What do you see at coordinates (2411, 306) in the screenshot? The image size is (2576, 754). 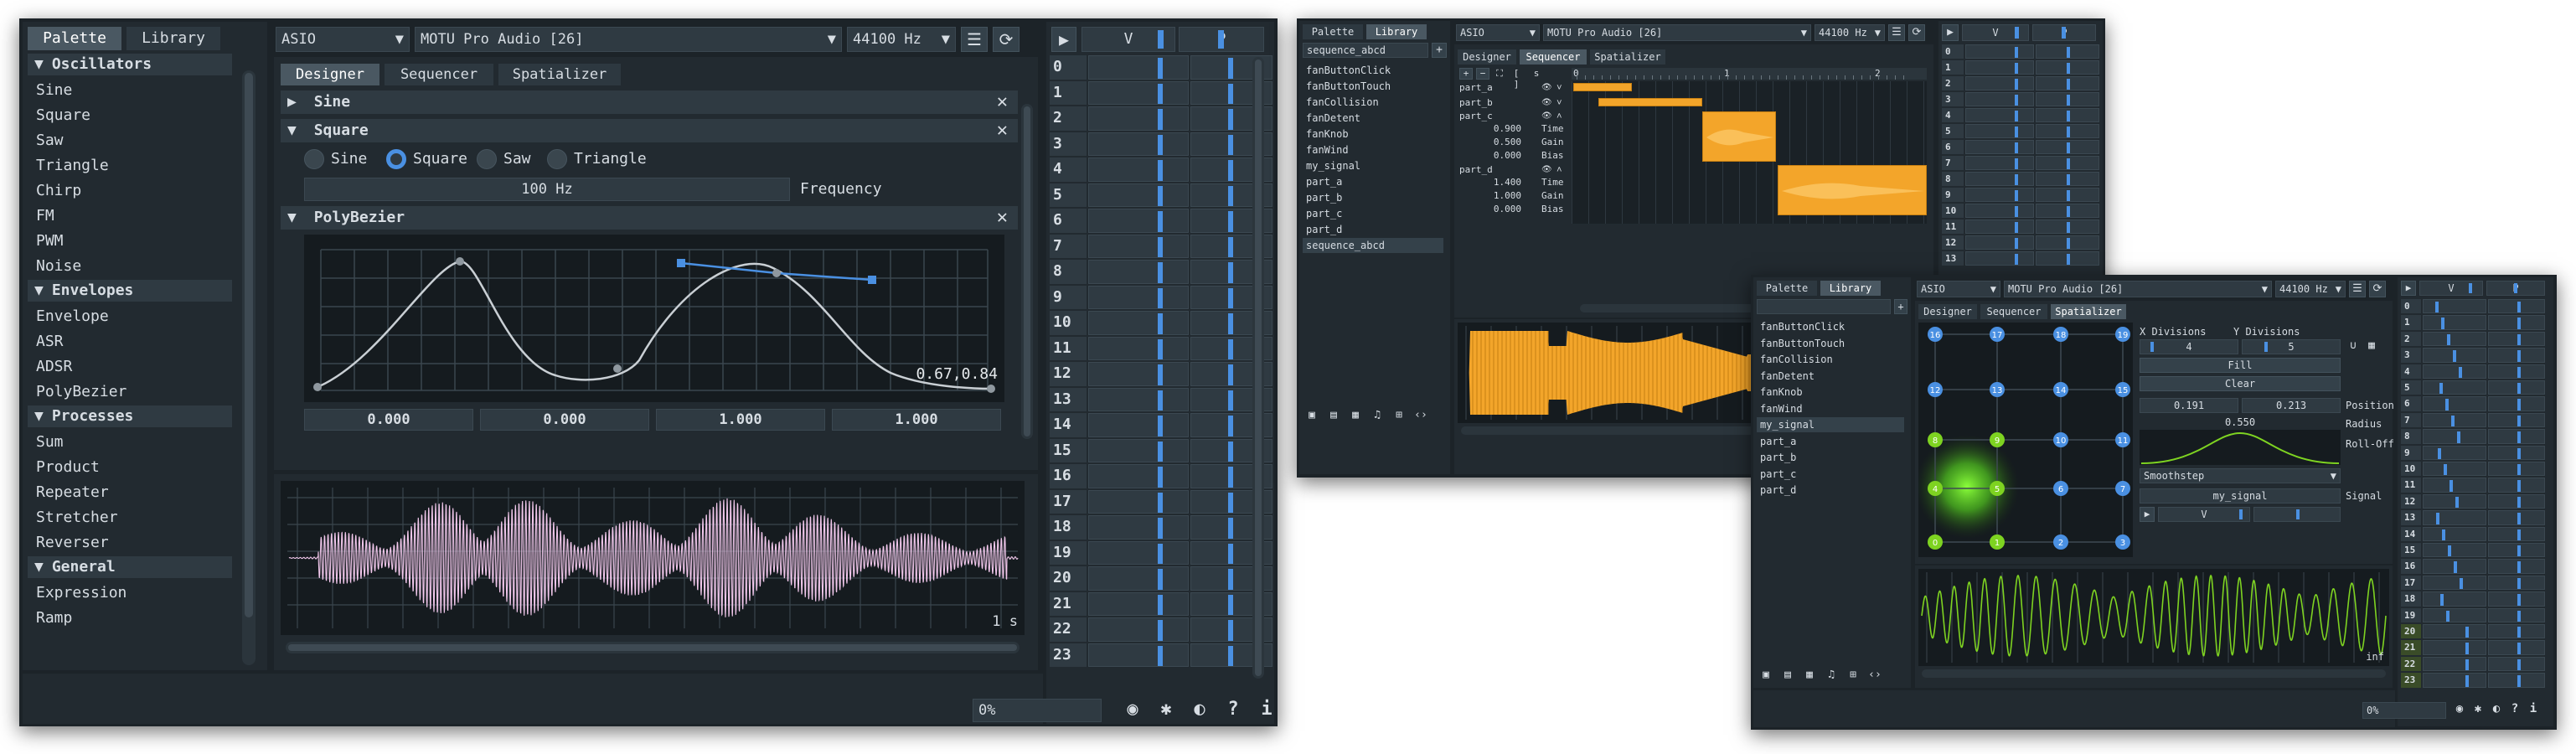 I see `channel-number: 0` at bounding box center [2411, 306].